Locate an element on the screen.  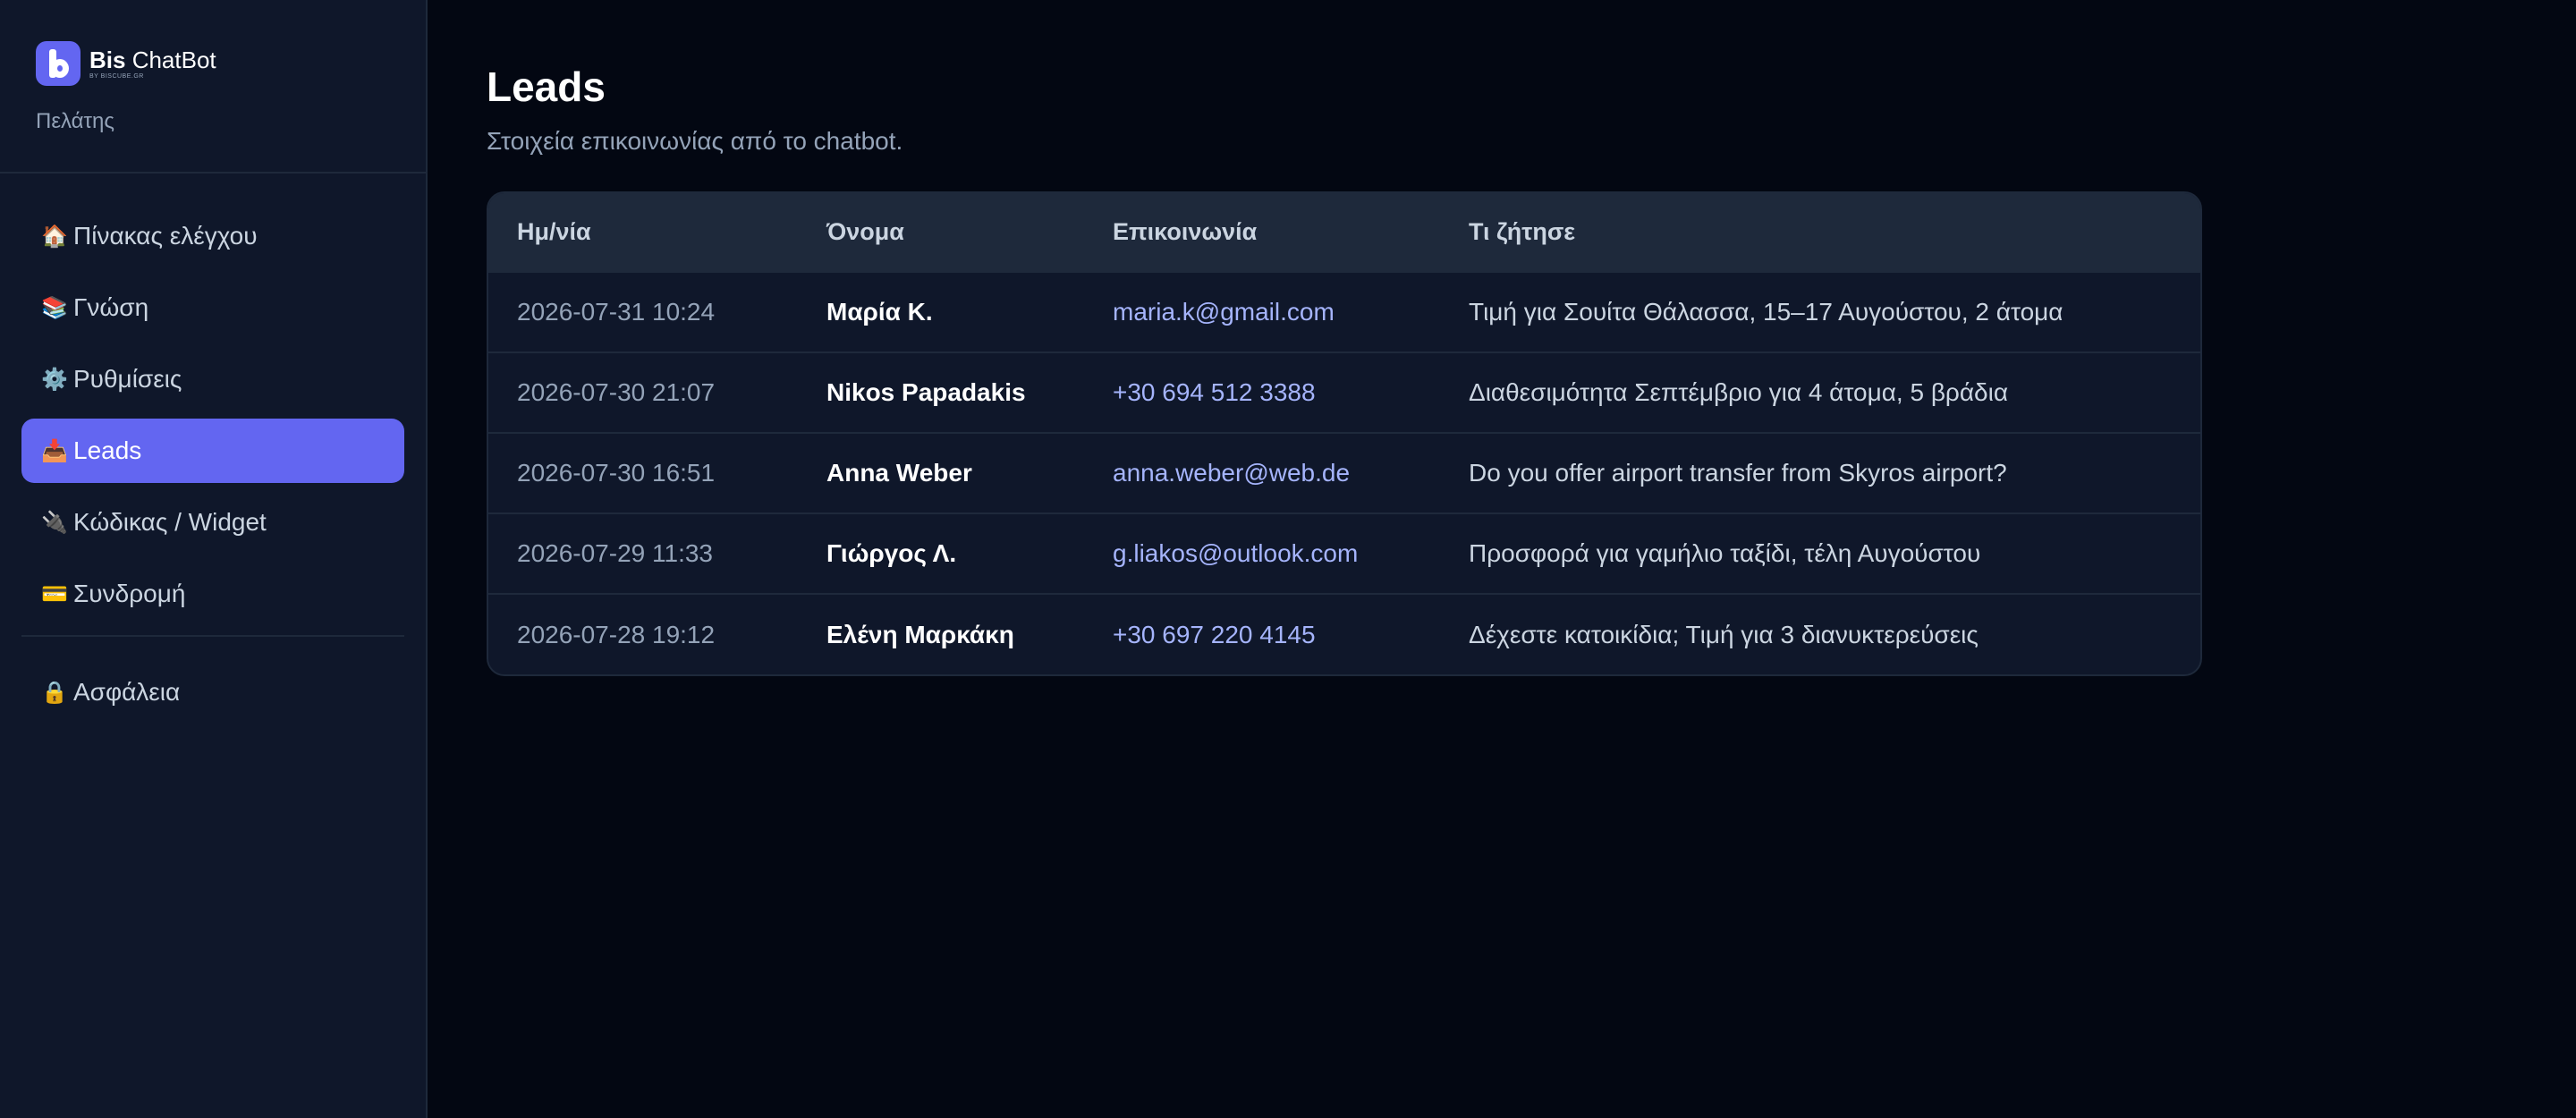
logo-text: Bis ChatBot BY BISCUBE.GR is located at coordinates (152, 64).